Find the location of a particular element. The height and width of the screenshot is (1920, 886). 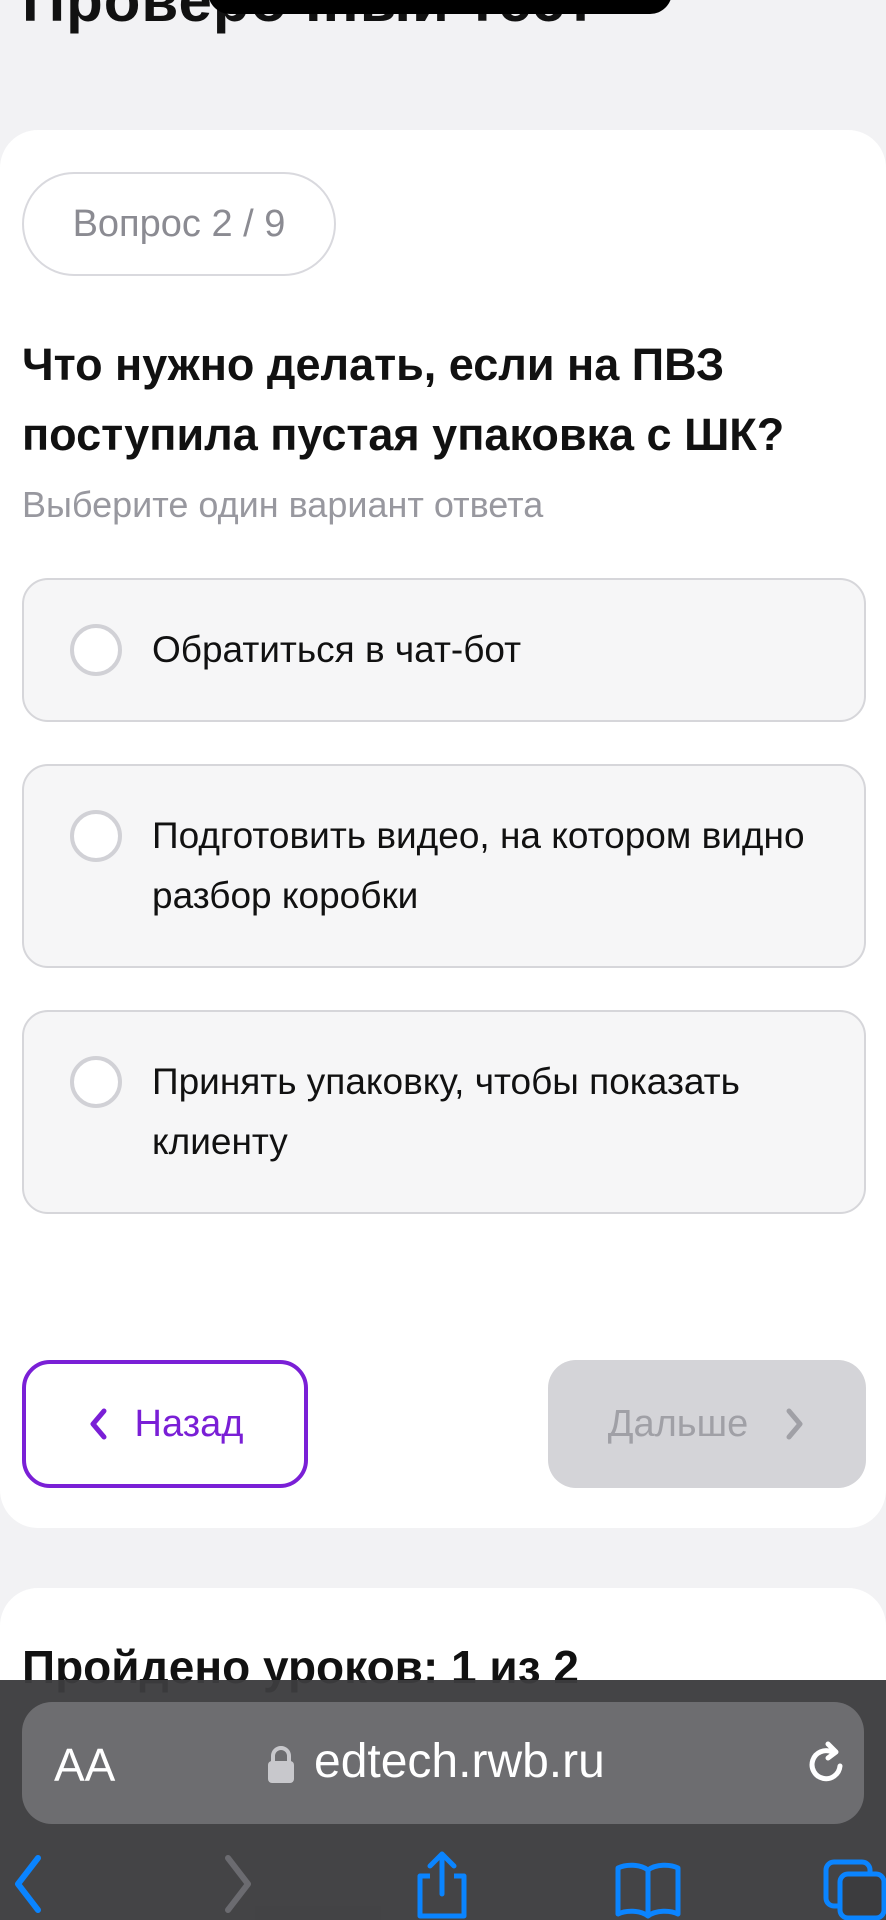

share-icon is located at coordinates (442, 1884).